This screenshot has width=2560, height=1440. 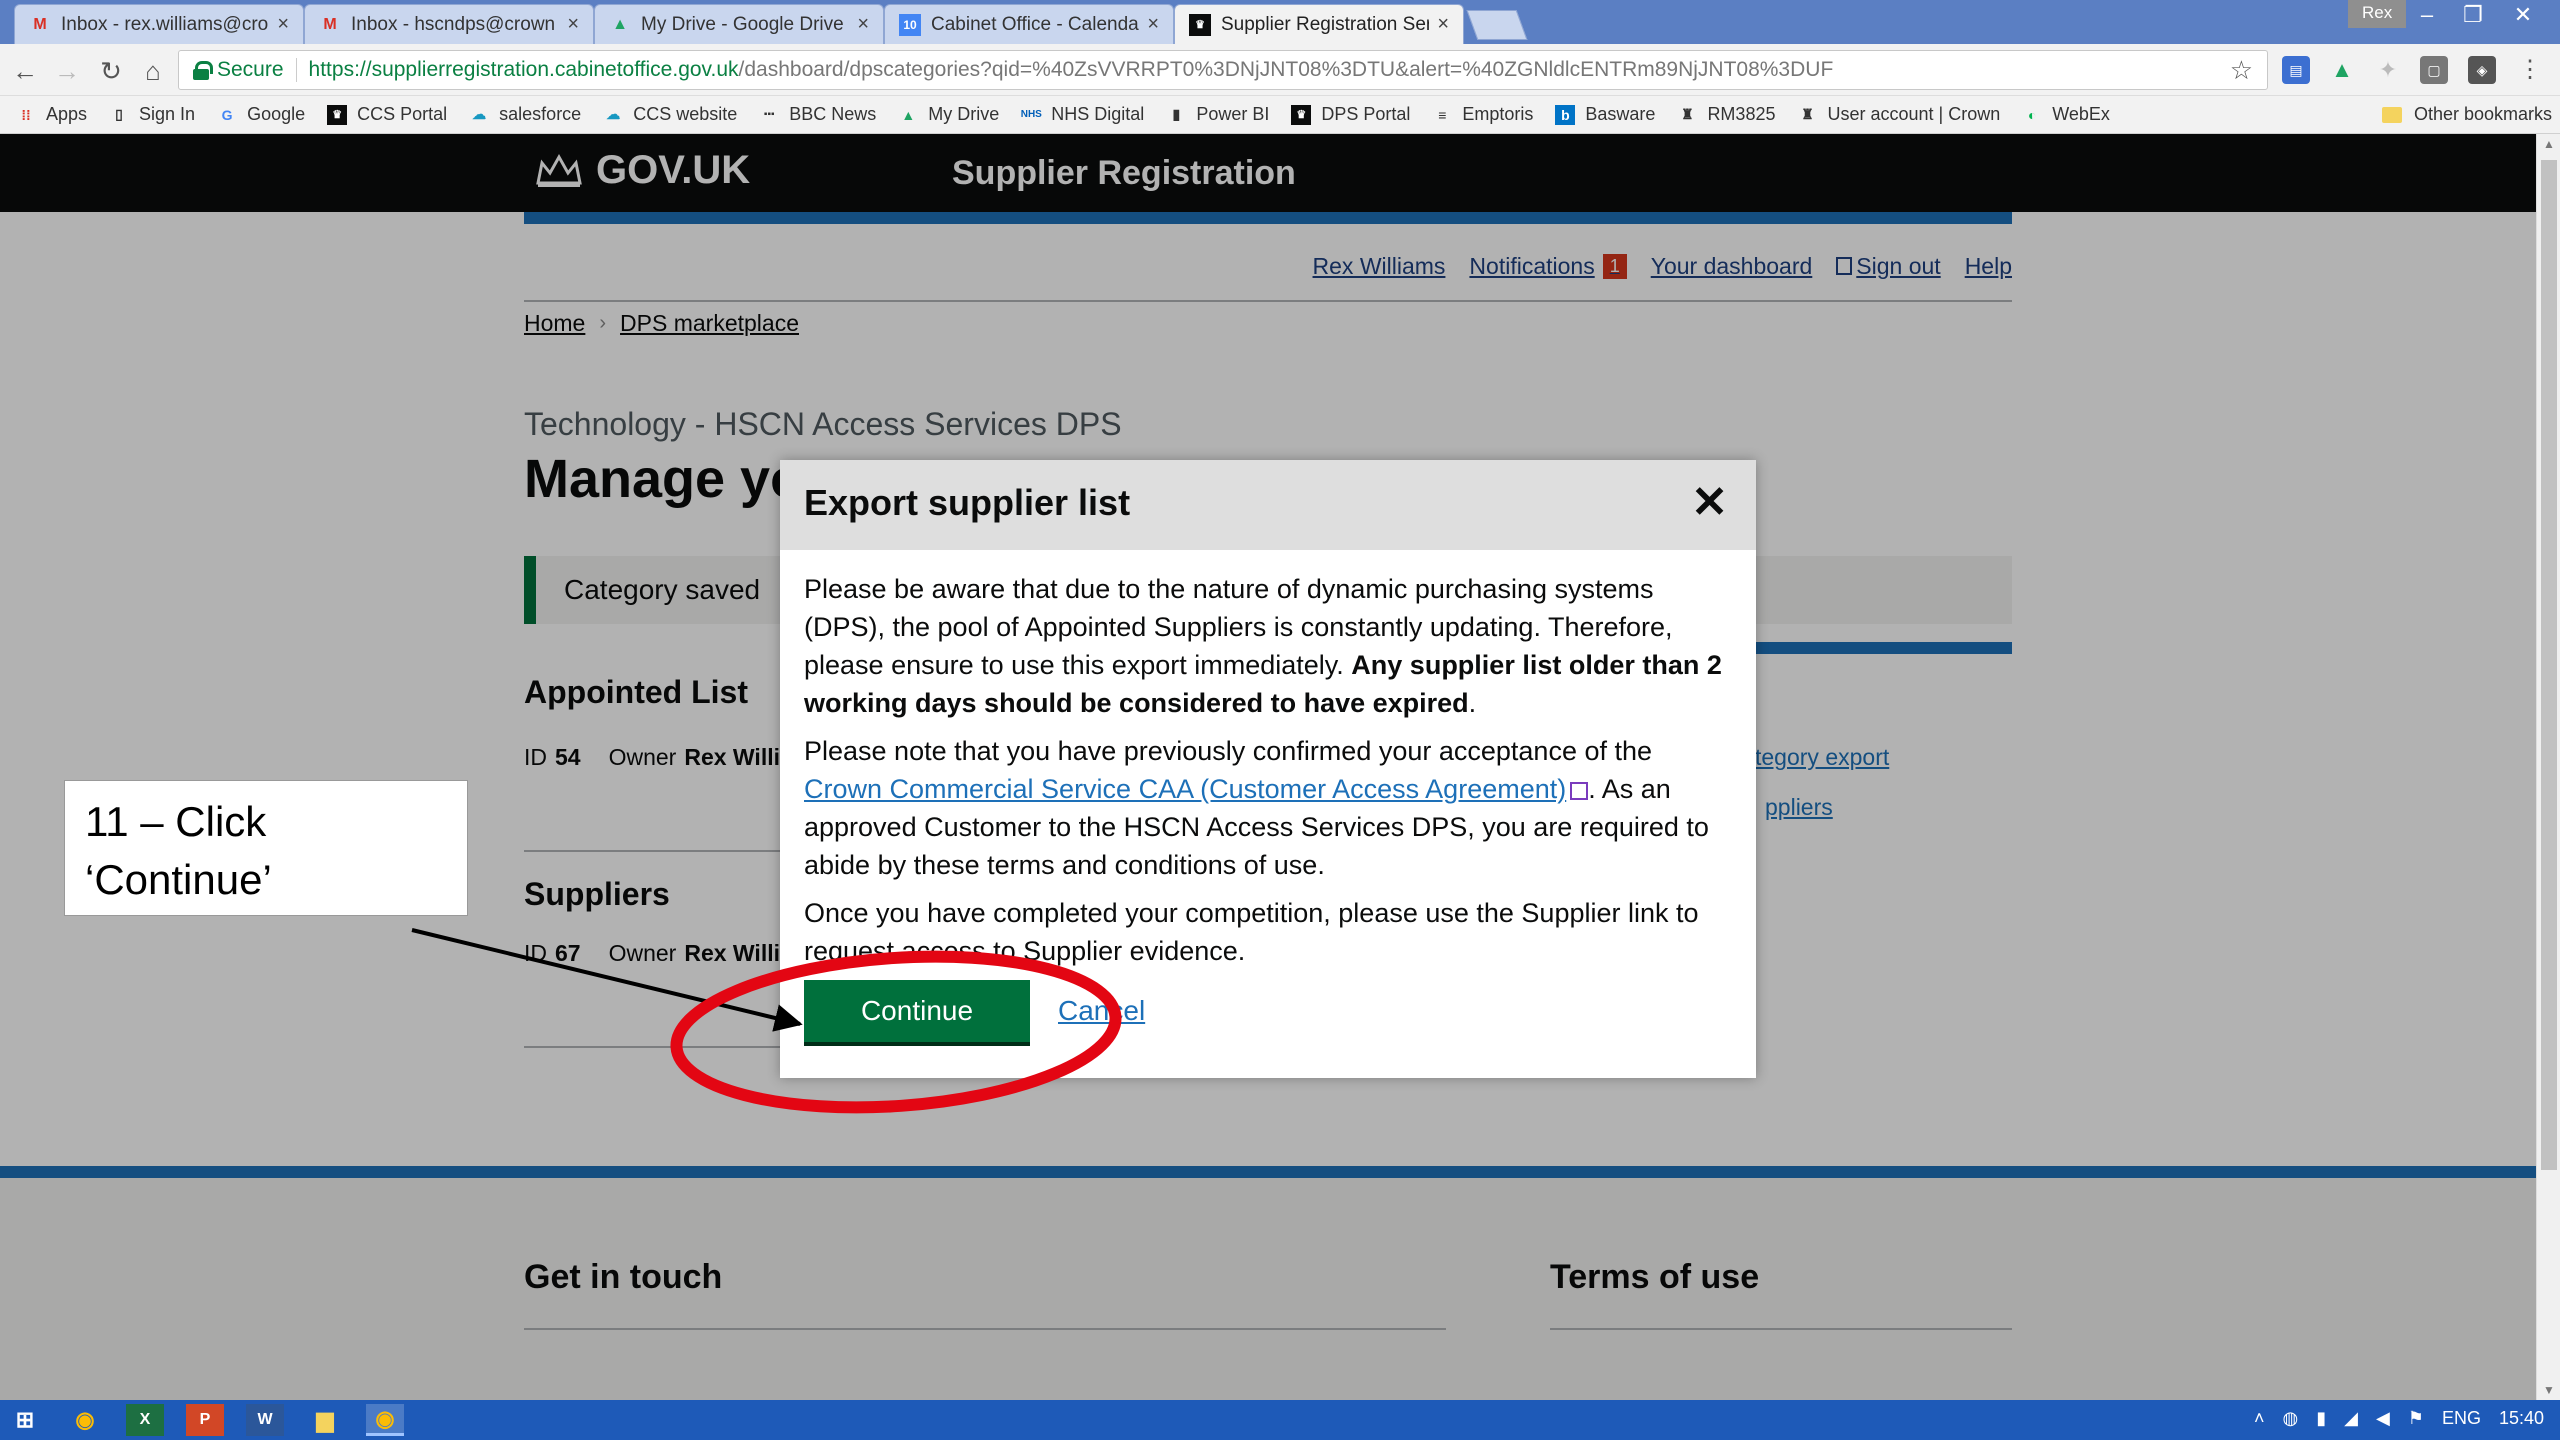 I want to click on language-indicator: ENG, so click(x=2461, y=1418).